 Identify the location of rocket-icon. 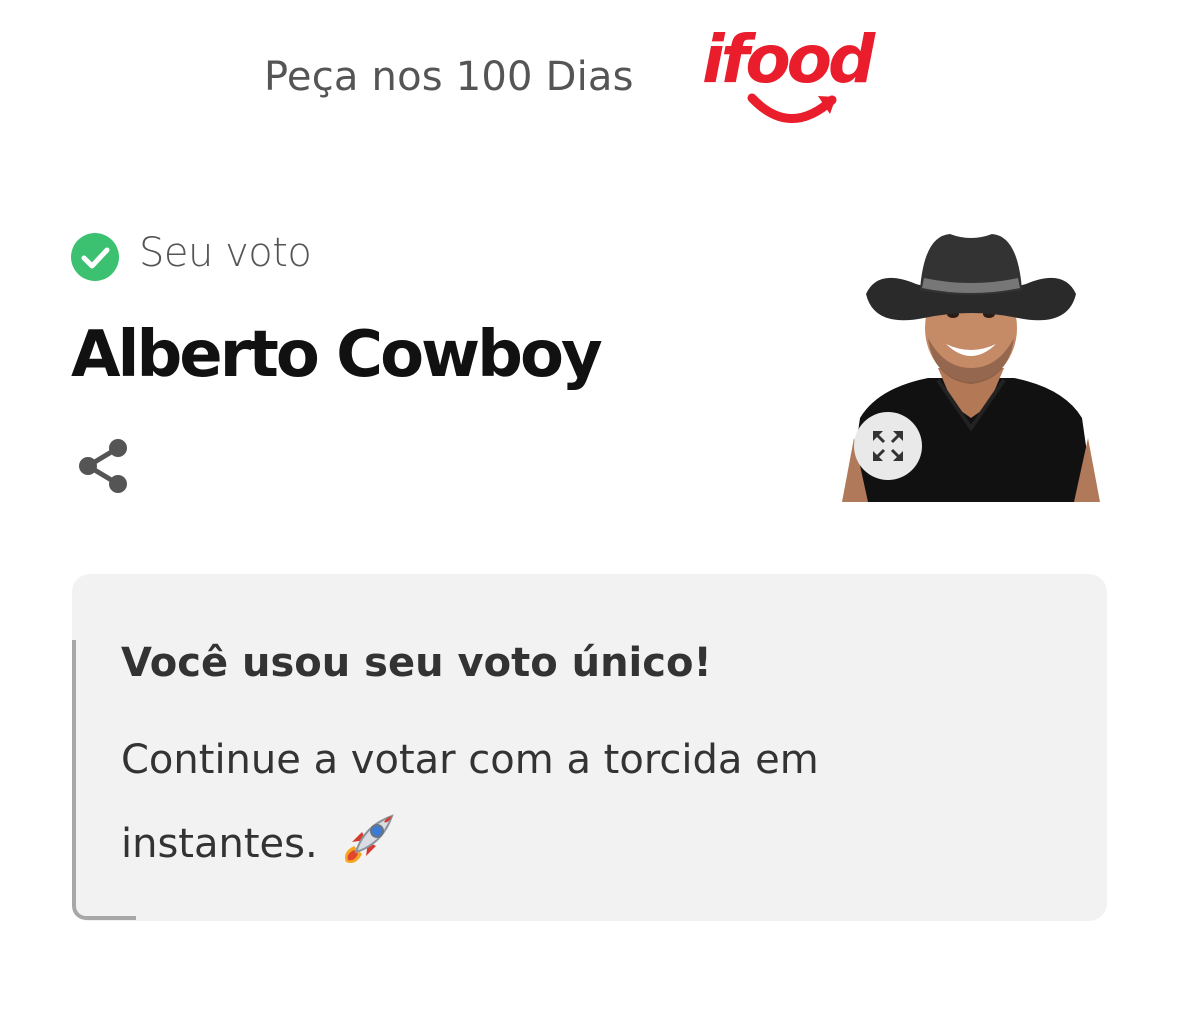
(370, 838).